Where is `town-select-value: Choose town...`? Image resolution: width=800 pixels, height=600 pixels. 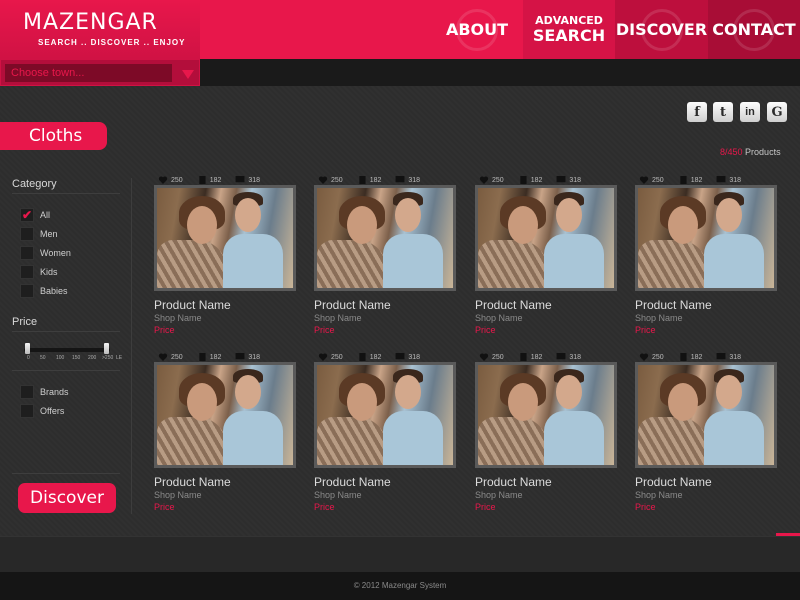
town-select-value: Choose town... is located at coordinates (88, 73).